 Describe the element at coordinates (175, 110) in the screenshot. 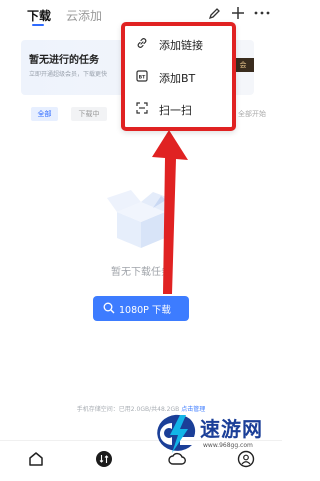

I see `menu-item-label: 扫一扫` at that location.